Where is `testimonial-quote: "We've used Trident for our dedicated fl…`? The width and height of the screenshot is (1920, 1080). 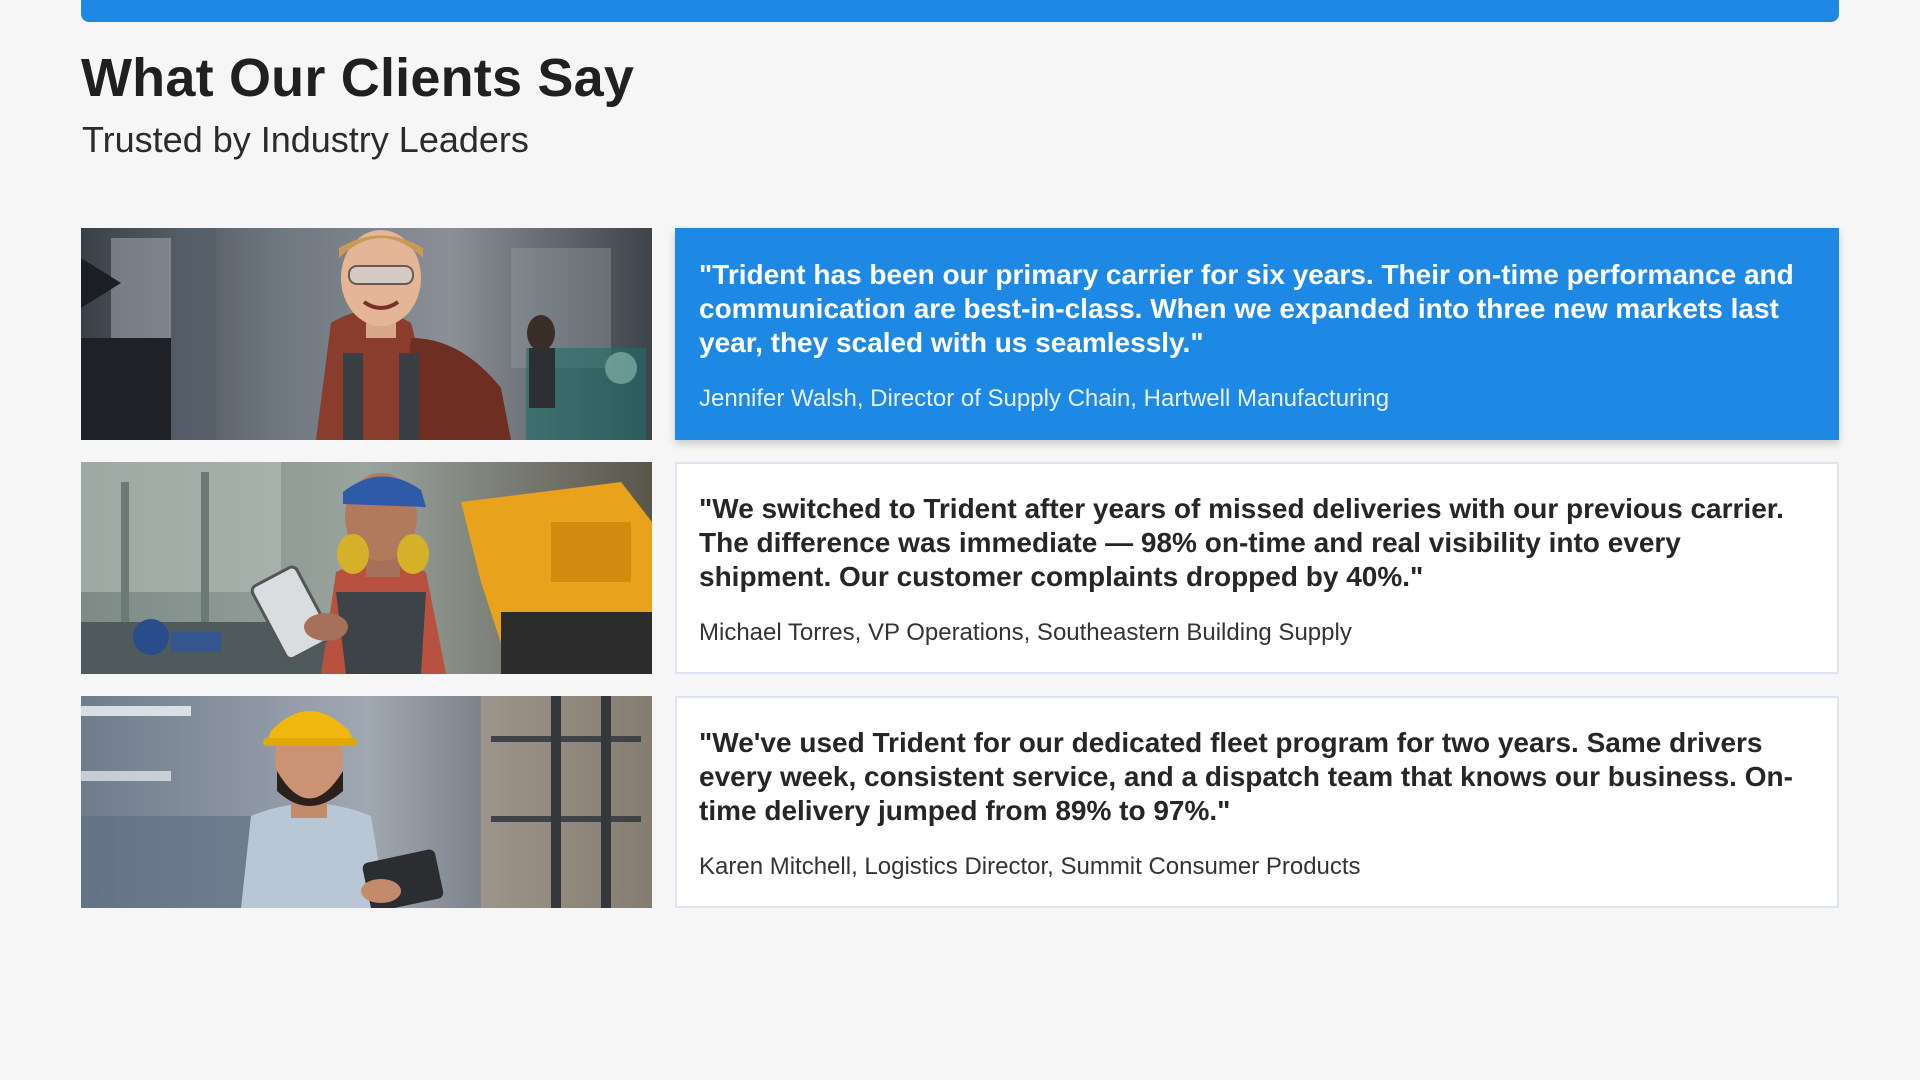 testimonial-quote: "We've used Trident for our dedicated fl… is located at coordinates (1246, 776).